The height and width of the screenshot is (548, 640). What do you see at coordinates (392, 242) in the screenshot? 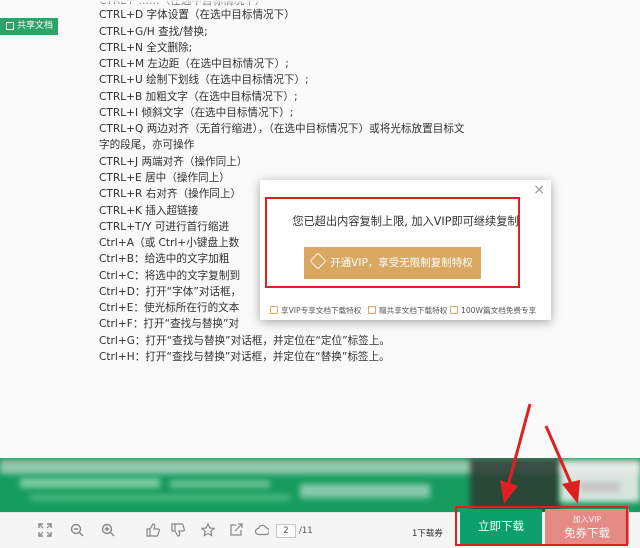
I see `annotation-box-dialog` at bounding box center [392, 242].